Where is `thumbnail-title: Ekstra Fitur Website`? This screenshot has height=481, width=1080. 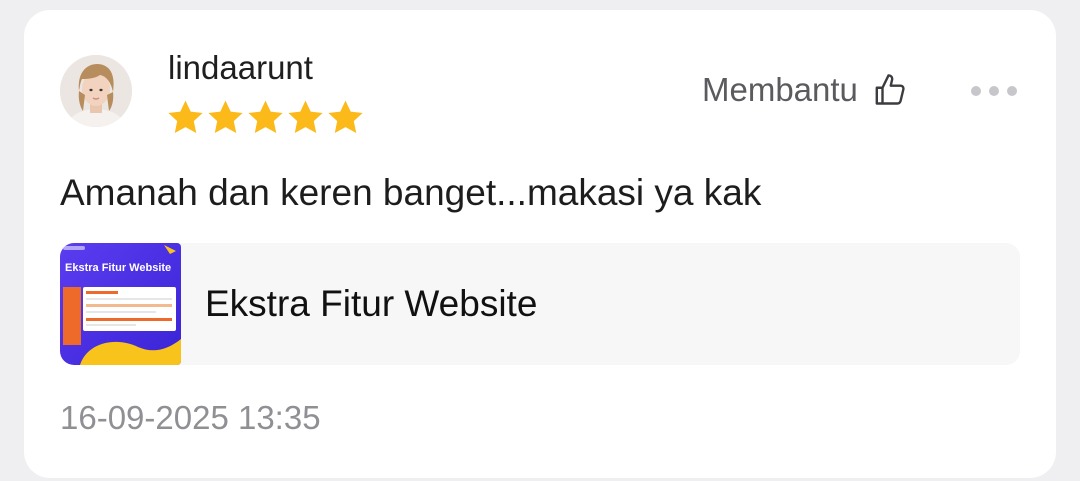 thumbnail-title: Ekstra Fitur Website is located at coordinates (118, 268).